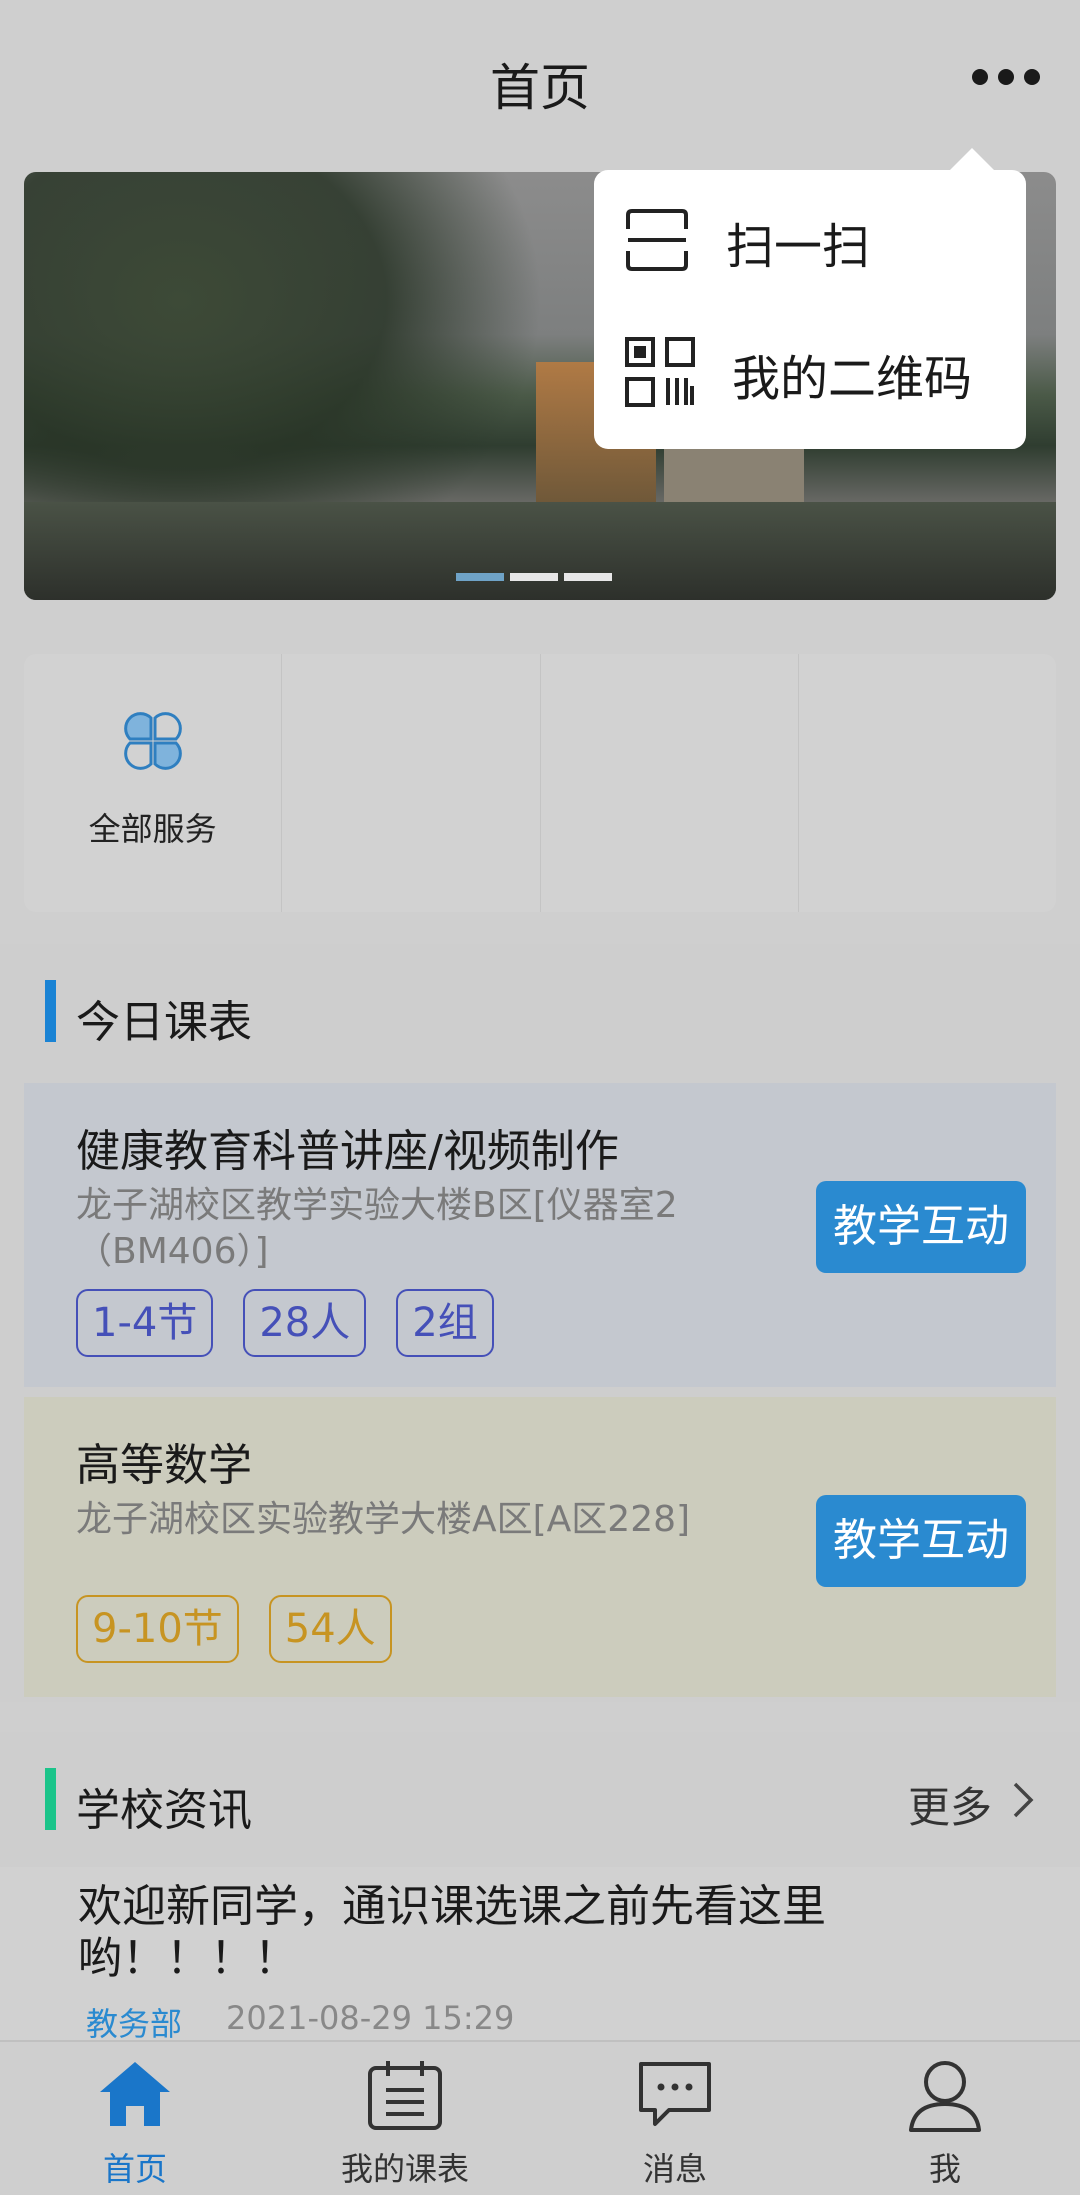  Describe the element at coordinates (949, 1807) in the screenshot. I see `news-more-label: 更多` at that location.